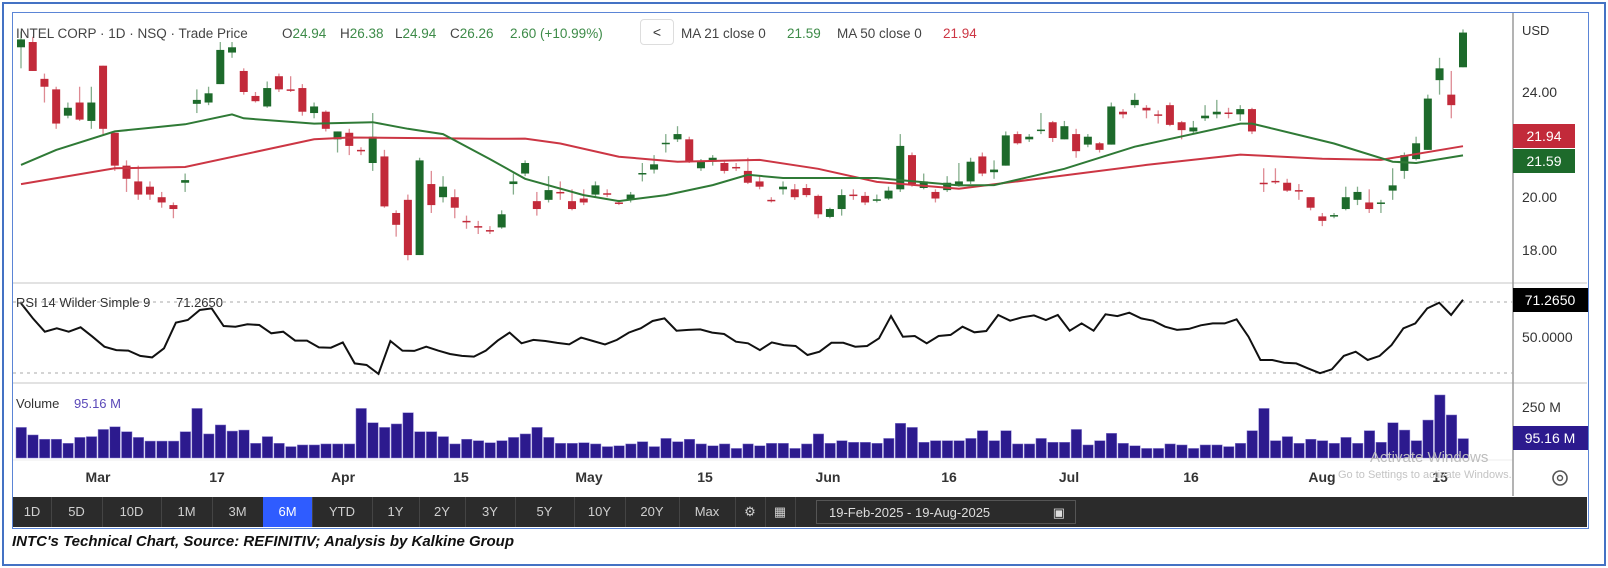  What do you see at coordinates (490, 512) in the screenshot?
I see `range-button-3y: 3Y` at bounding box center [490, 512].